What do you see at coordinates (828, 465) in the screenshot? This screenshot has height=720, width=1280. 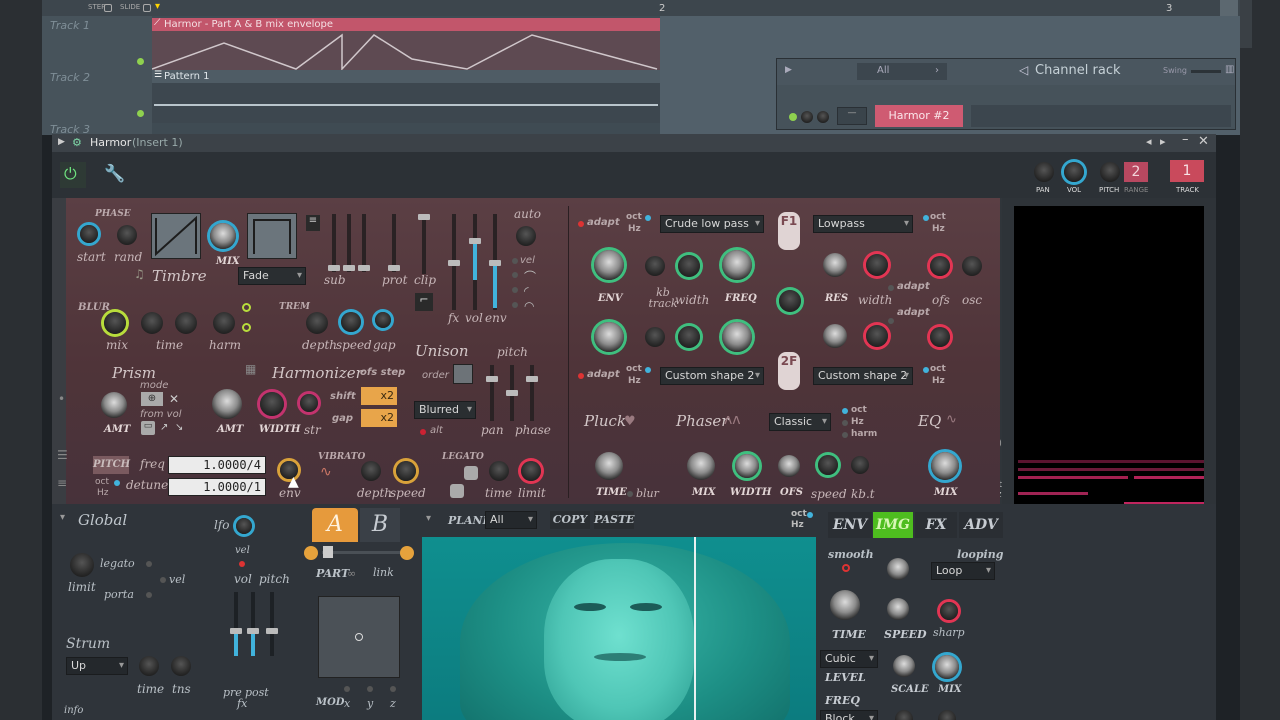 I see `phaser-speed-knob` at bounding box center [828, 465].